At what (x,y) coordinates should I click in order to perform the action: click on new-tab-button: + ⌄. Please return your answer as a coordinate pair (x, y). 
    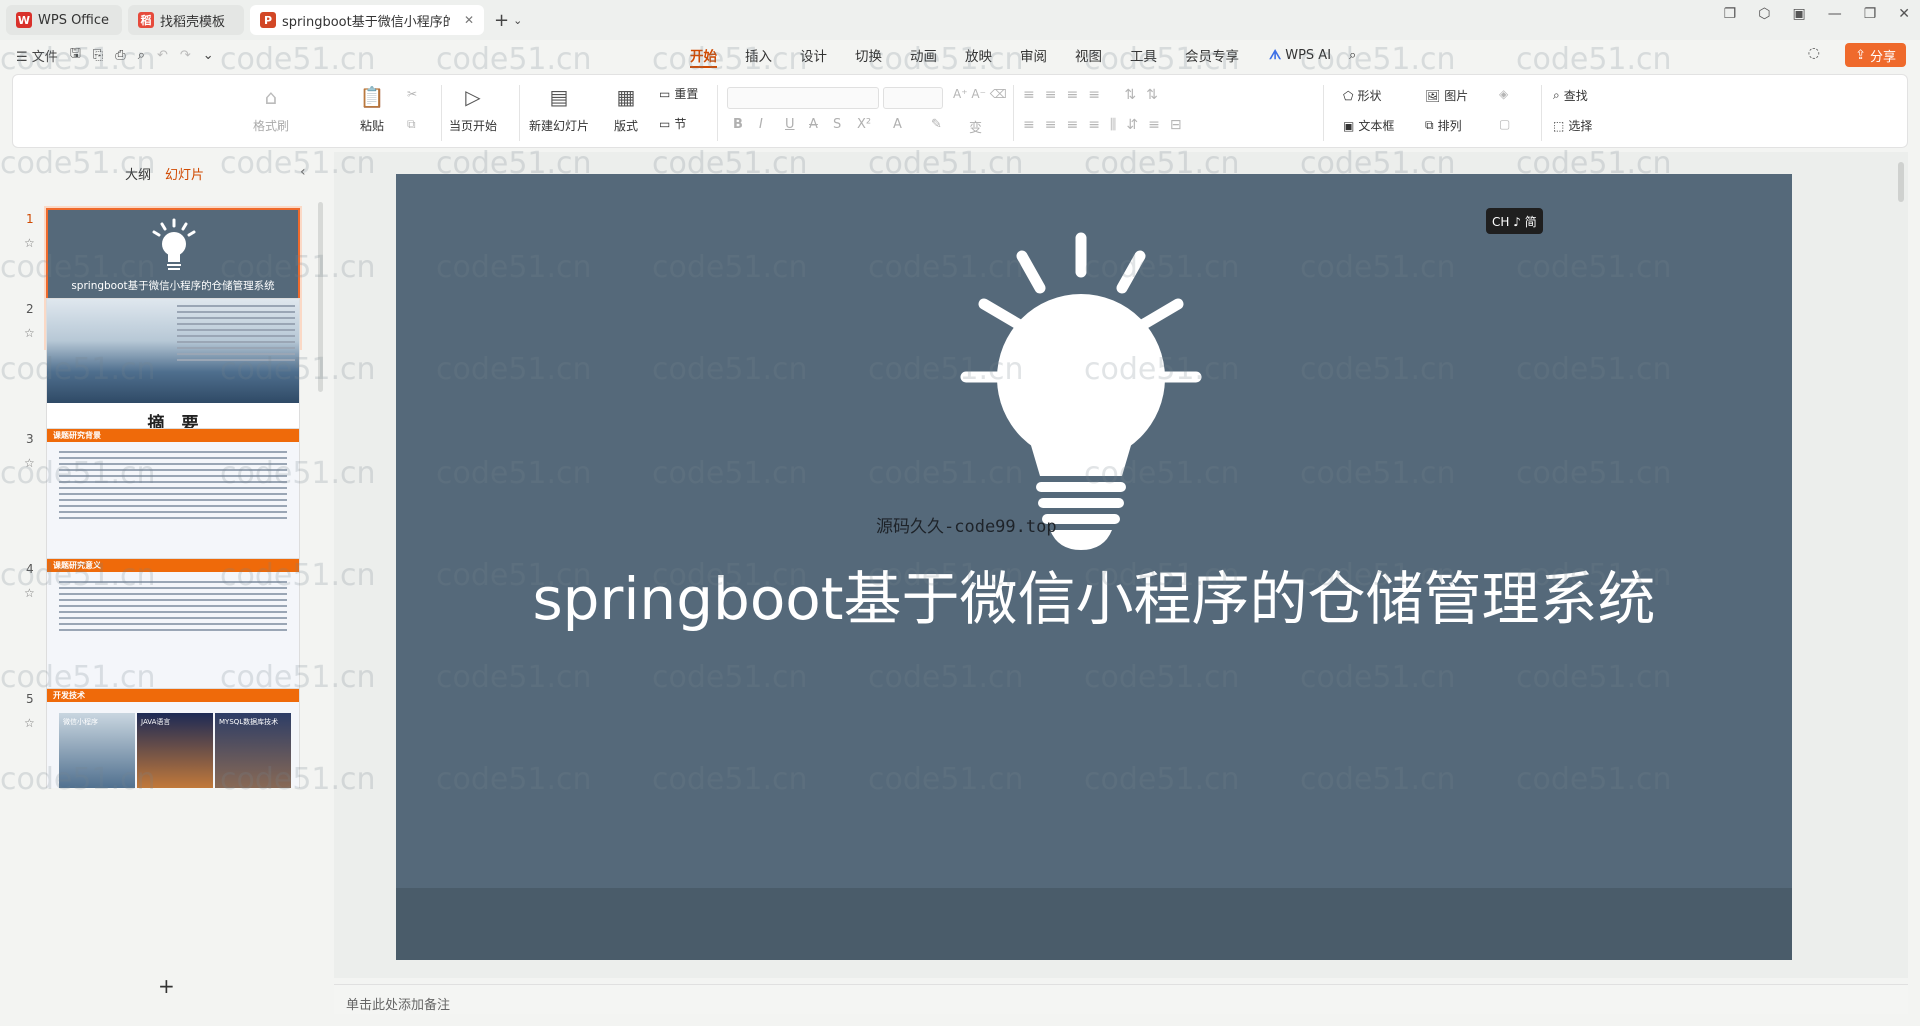
    Looking at the image, I should click on (508, 20).